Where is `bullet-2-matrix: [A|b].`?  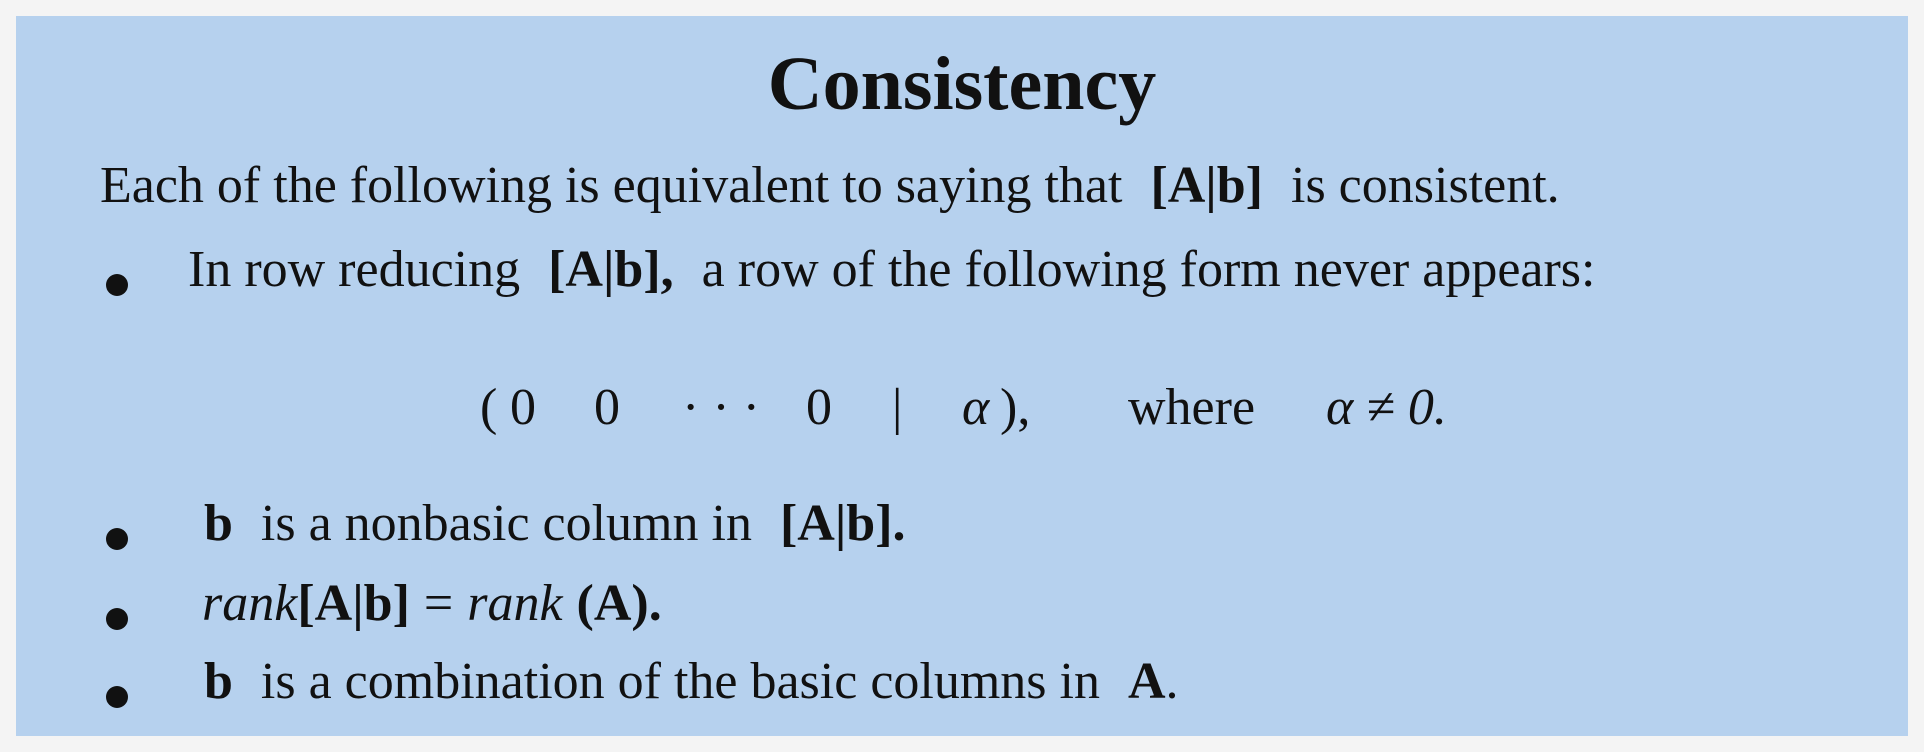 bullet-2-matrix: [A|b]. is located at coordinates (842, 523).